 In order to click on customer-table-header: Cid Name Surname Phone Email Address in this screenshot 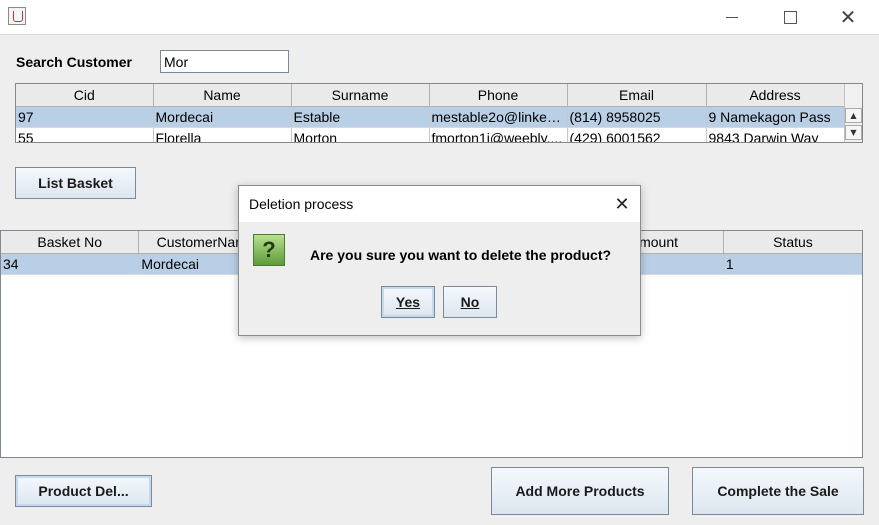, I will do `click(430, 95)`.